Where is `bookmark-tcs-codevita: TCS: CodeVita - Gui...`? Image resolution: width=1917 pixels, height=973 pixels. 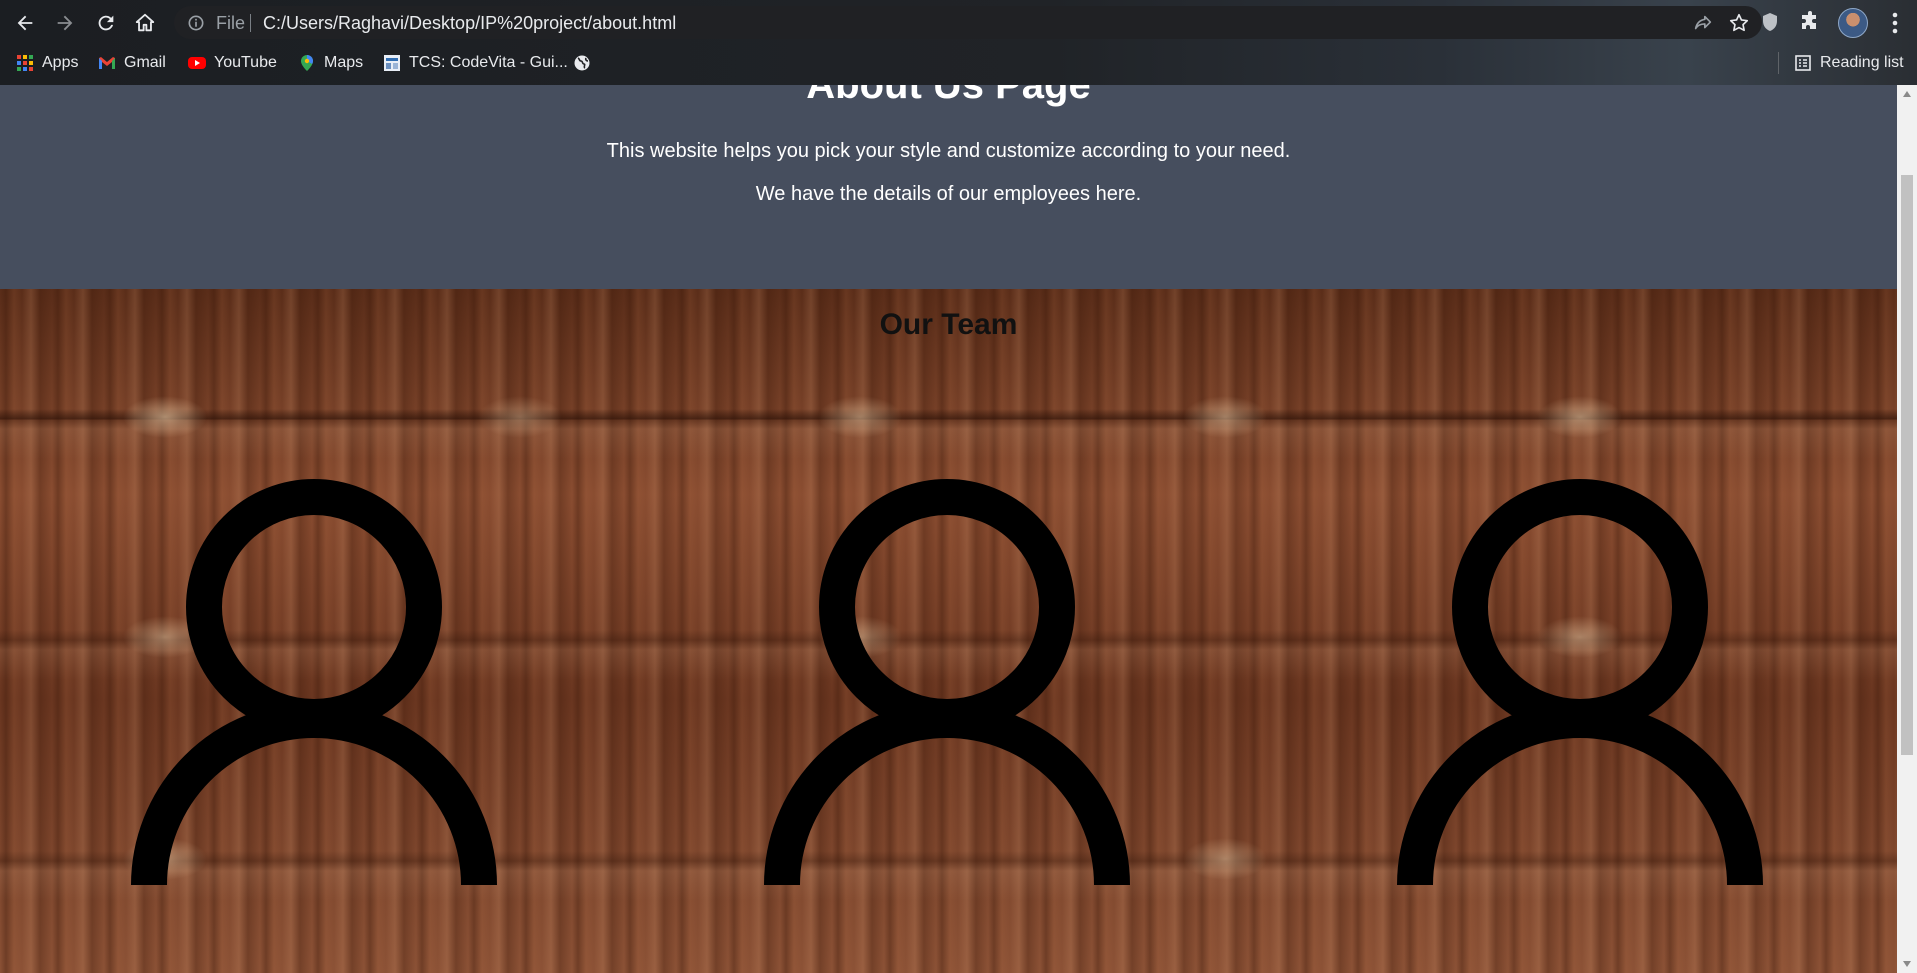
bookmark-tcs-codevita: TCS: CodeVita - Gui... is located at coordinates (475, 63).